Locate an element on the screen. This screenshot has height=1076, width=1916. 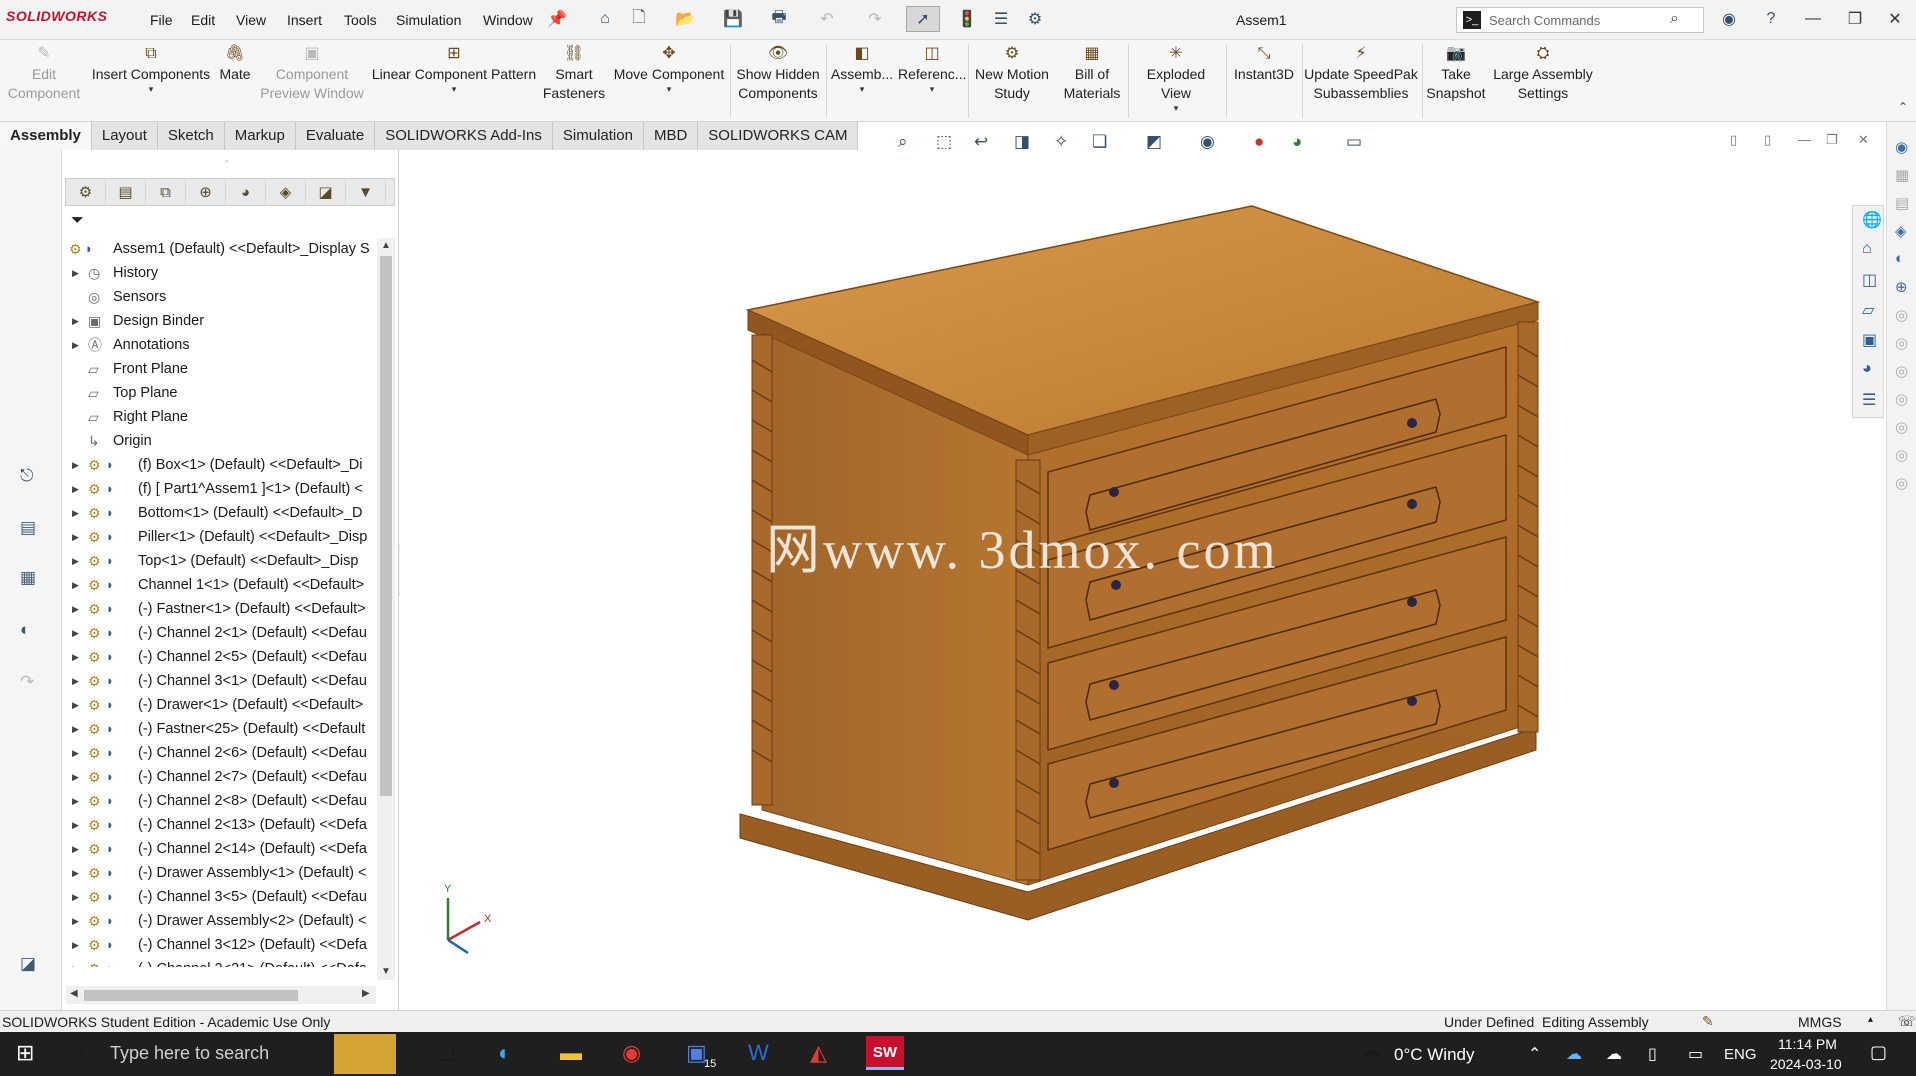
account-icon: ◉ is located at coordinates (1729, 19).